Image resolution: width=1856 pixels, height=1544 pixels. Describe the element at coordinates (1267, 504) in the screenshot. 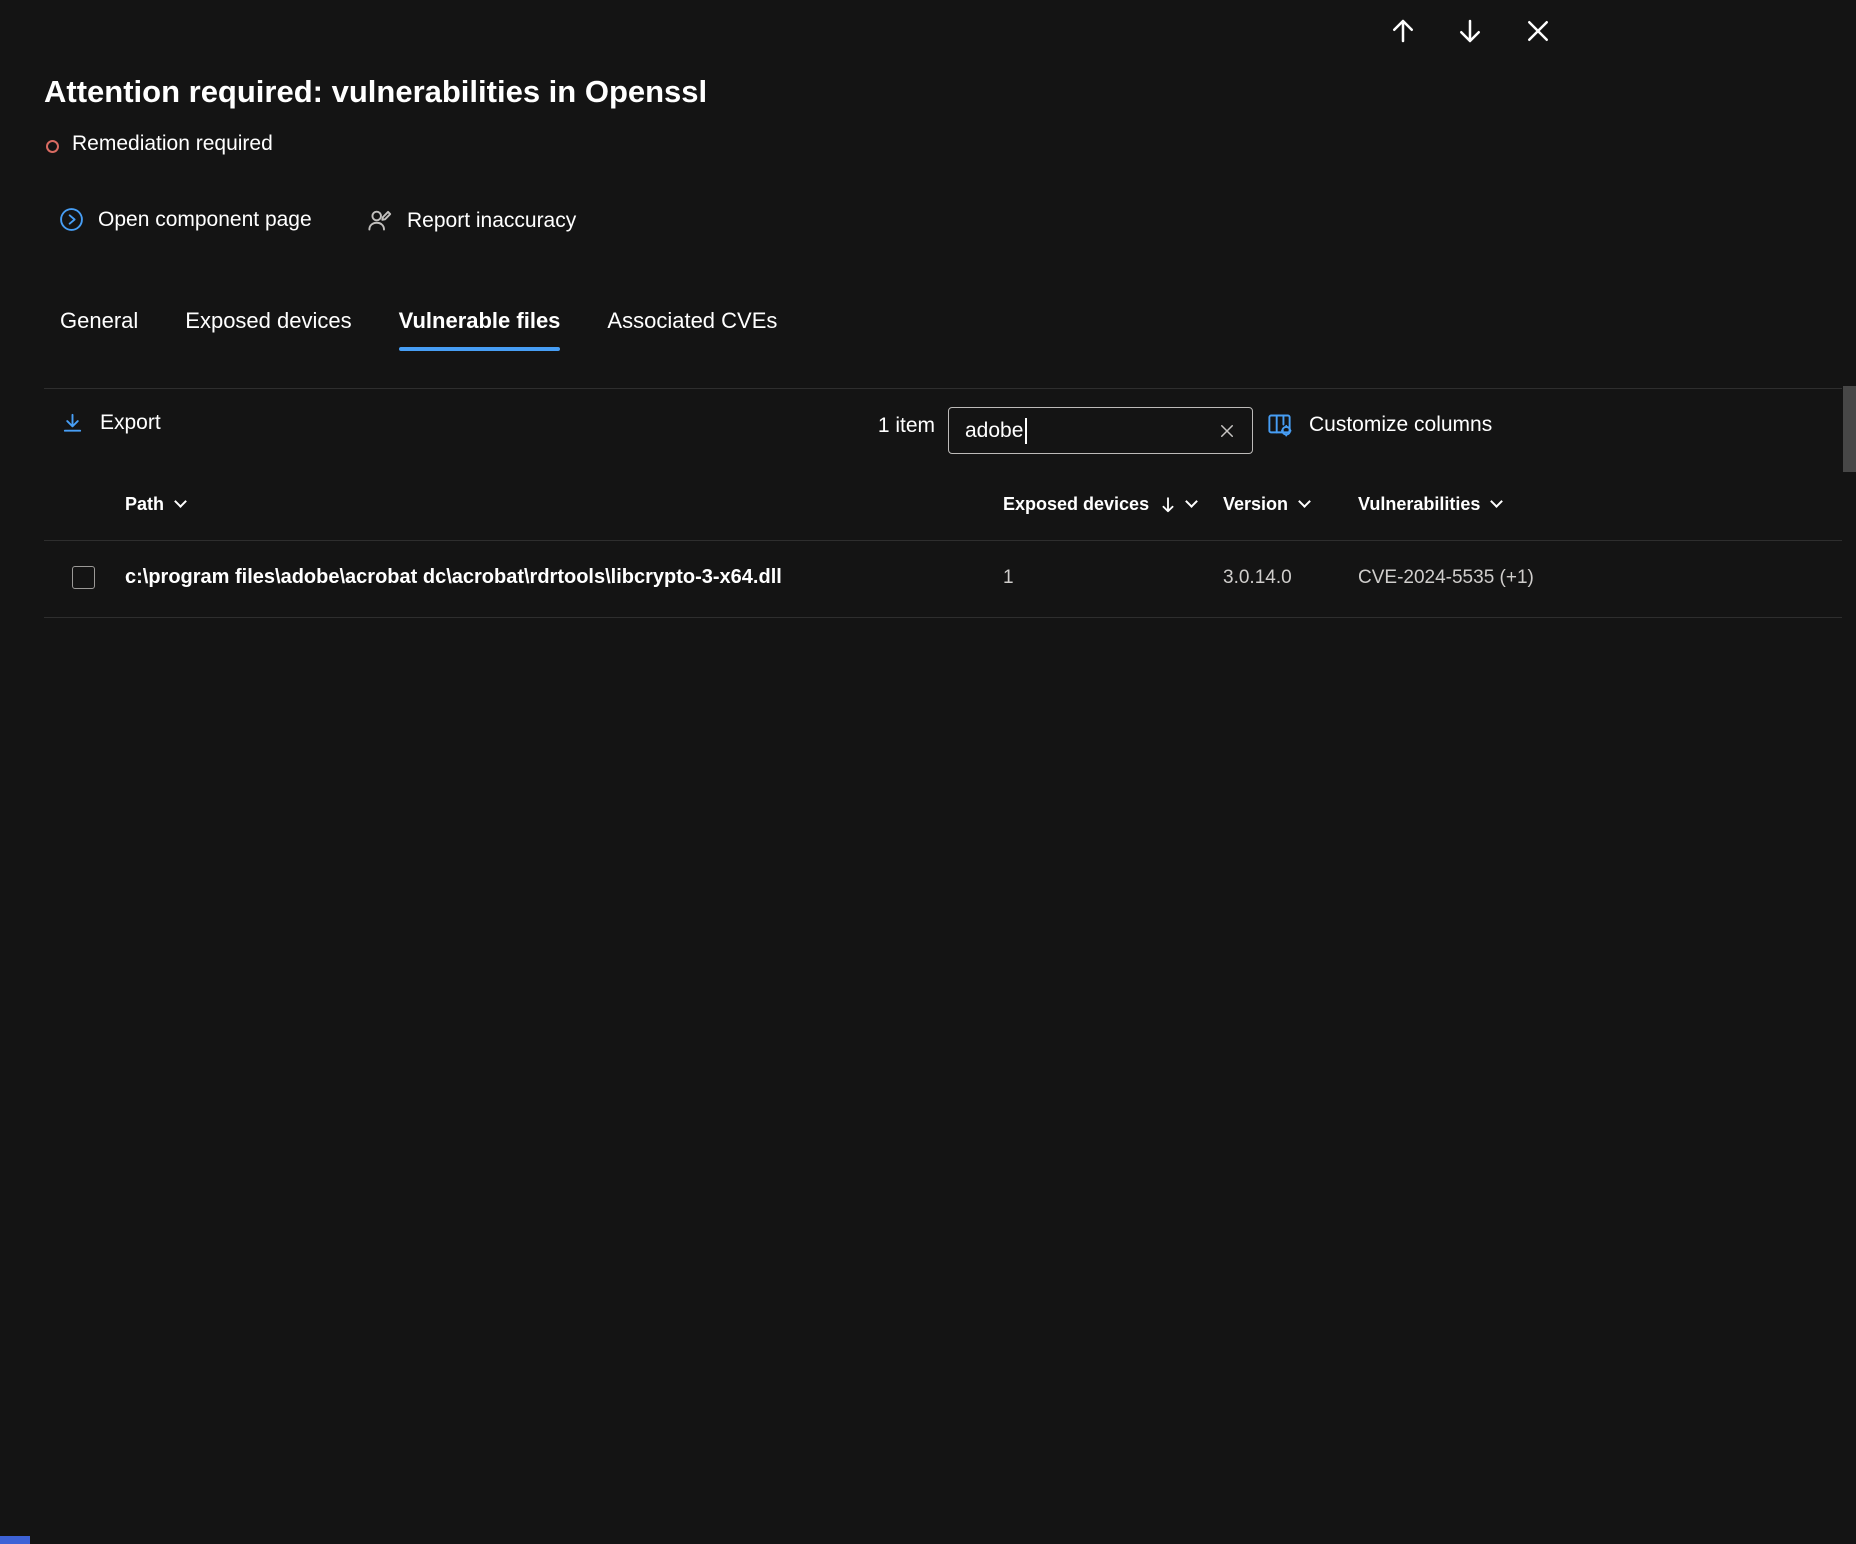

I see `column-header-version: Version` at that location.